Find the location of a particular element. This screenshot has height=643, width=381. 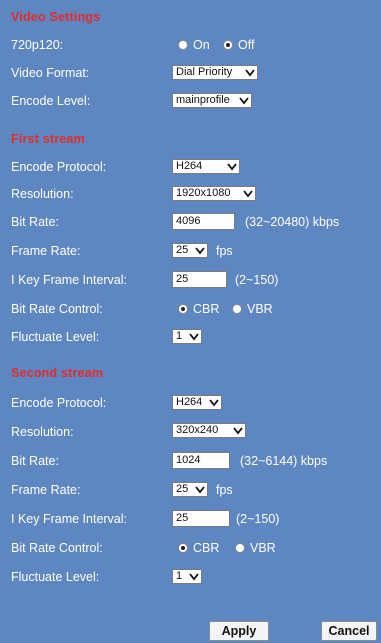

fluctuate-select-1: 1 is located at coordinates (187, 336).